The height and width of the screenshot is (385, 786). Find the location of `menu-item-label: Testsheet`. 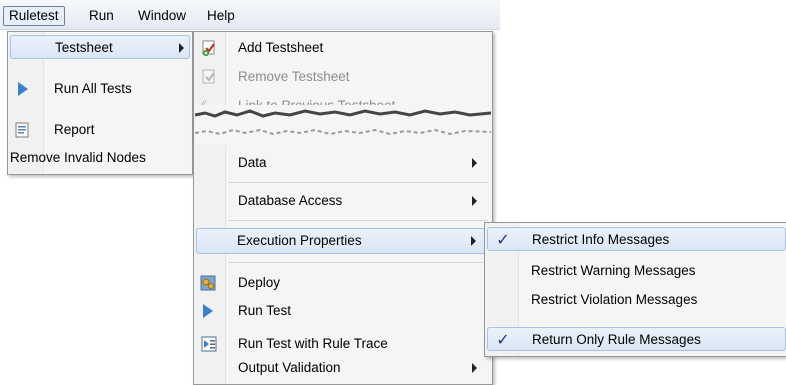

menu-item-label: Testsheet is located at coordinates (84, 47).